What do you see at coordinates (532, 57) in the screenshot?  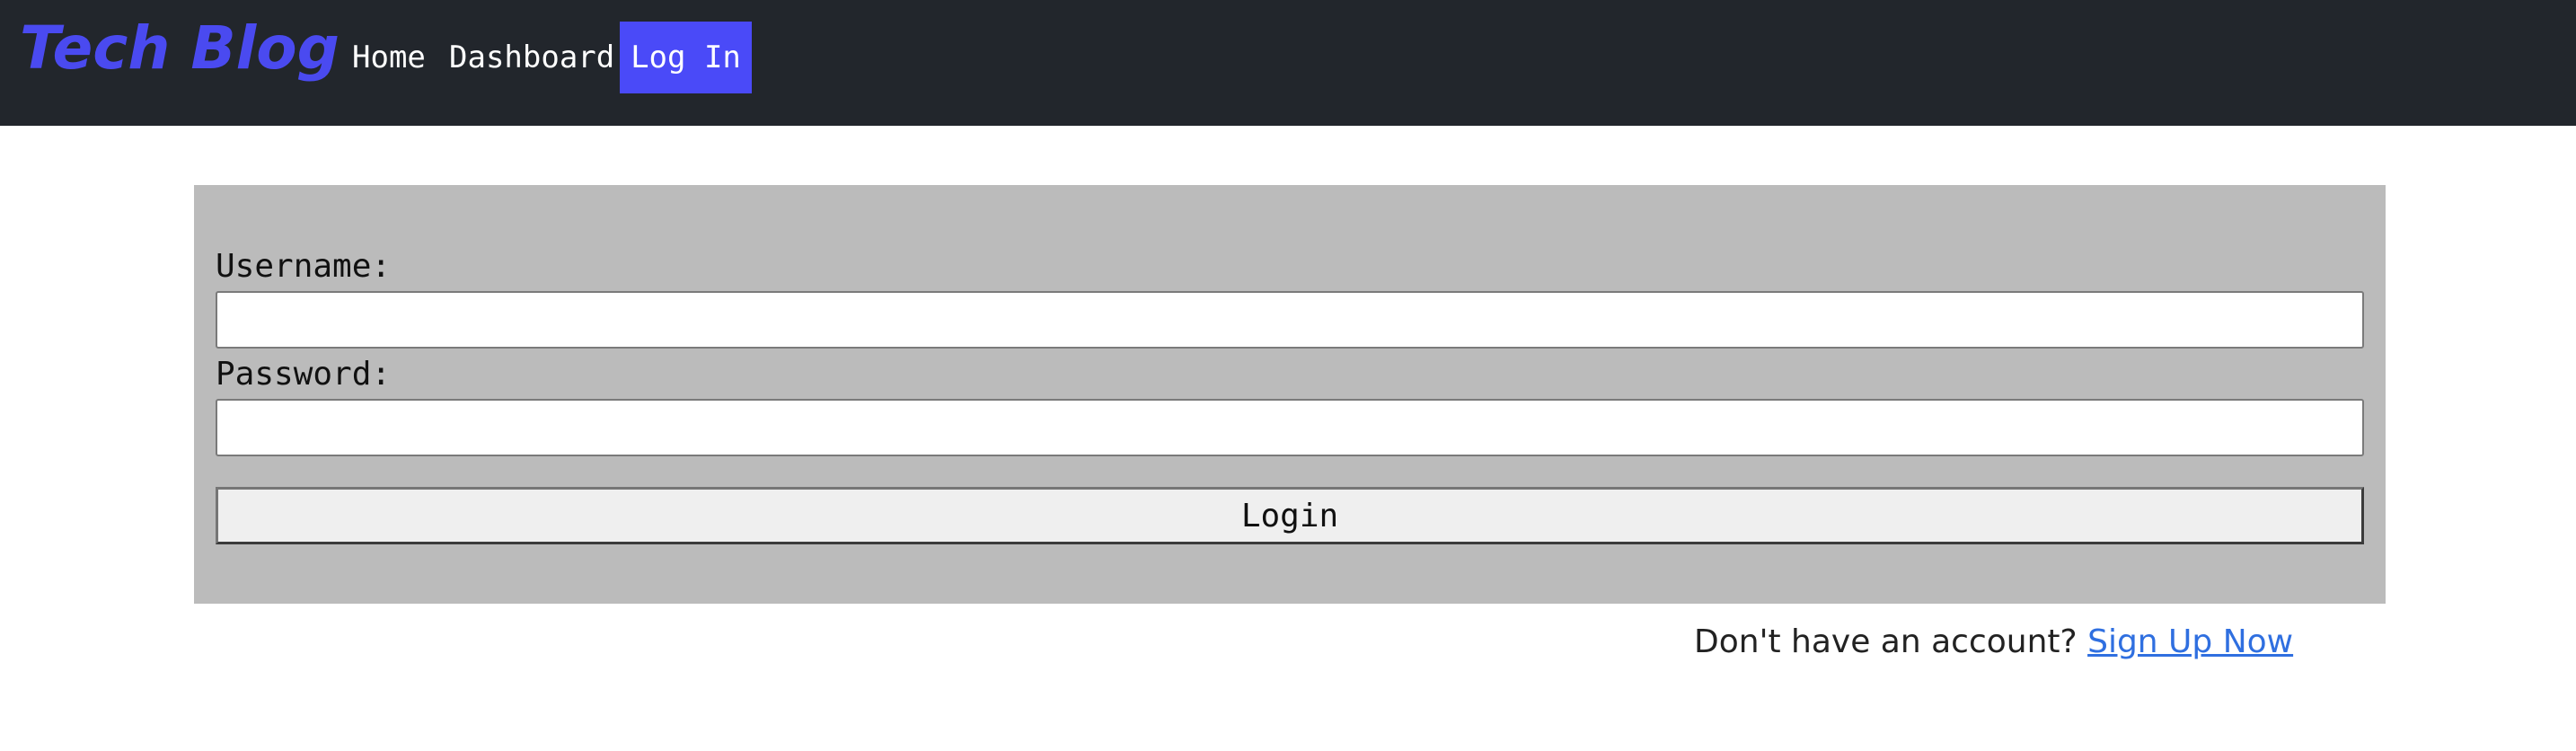 I see `nav-link-dashboard: Dashboard` at bounding box center [532, 57].